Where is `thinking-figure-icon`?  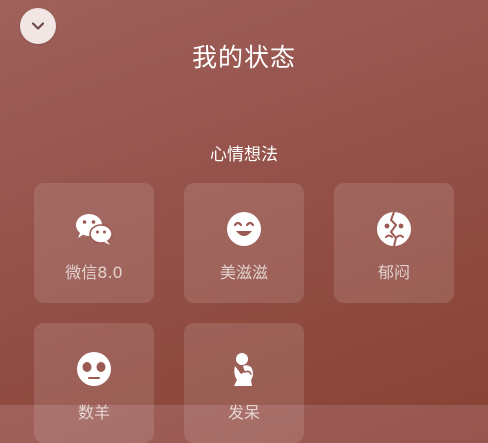 thinking-figure-icon is located at coordinates (244, 369).